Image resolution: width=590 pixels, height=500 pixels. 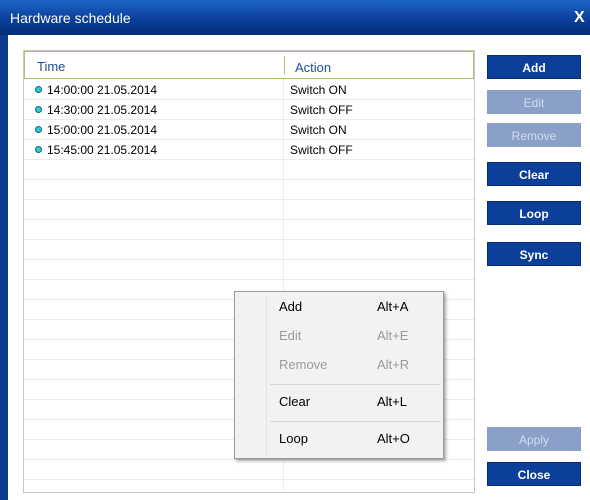 What do you see at coordinates (392, 401) in the screenshot?
I see `menu-item-shortcut: Alt+L` at bounding box center [392, 401].